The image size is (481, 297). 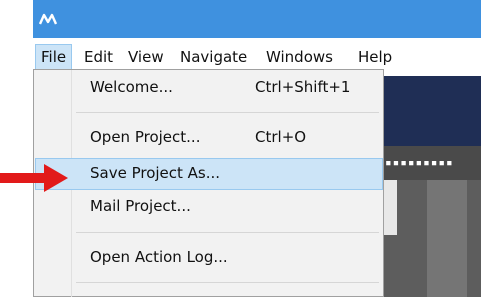 I want to click on workspace-light-panel, so click(x=390, y=207).